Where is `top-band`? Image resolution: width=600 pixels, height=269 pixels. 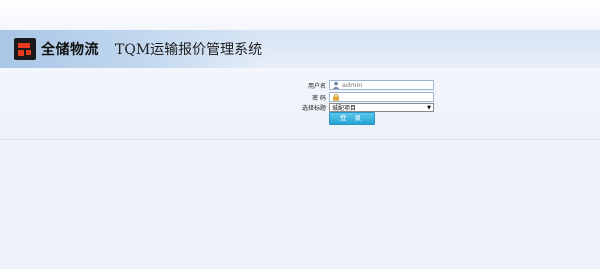 top-band is located at coordinates (300, 15).